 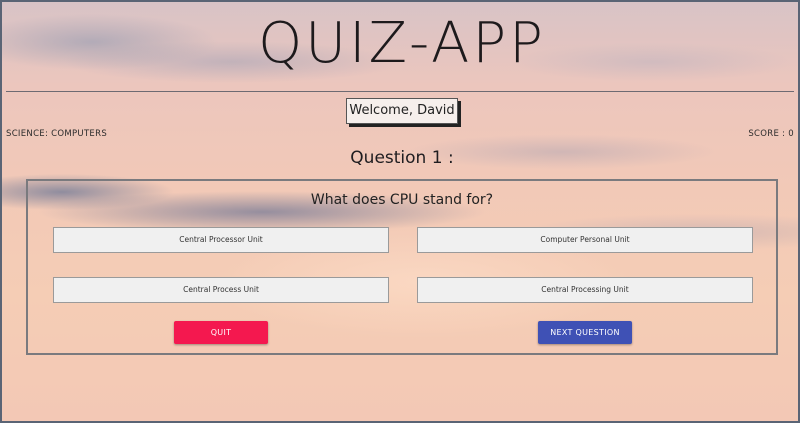 What do you see at coordinates (402, 111) in the screenshot?
I see `welcome-badge: Welcome, David` at bounding box center [402, 111].